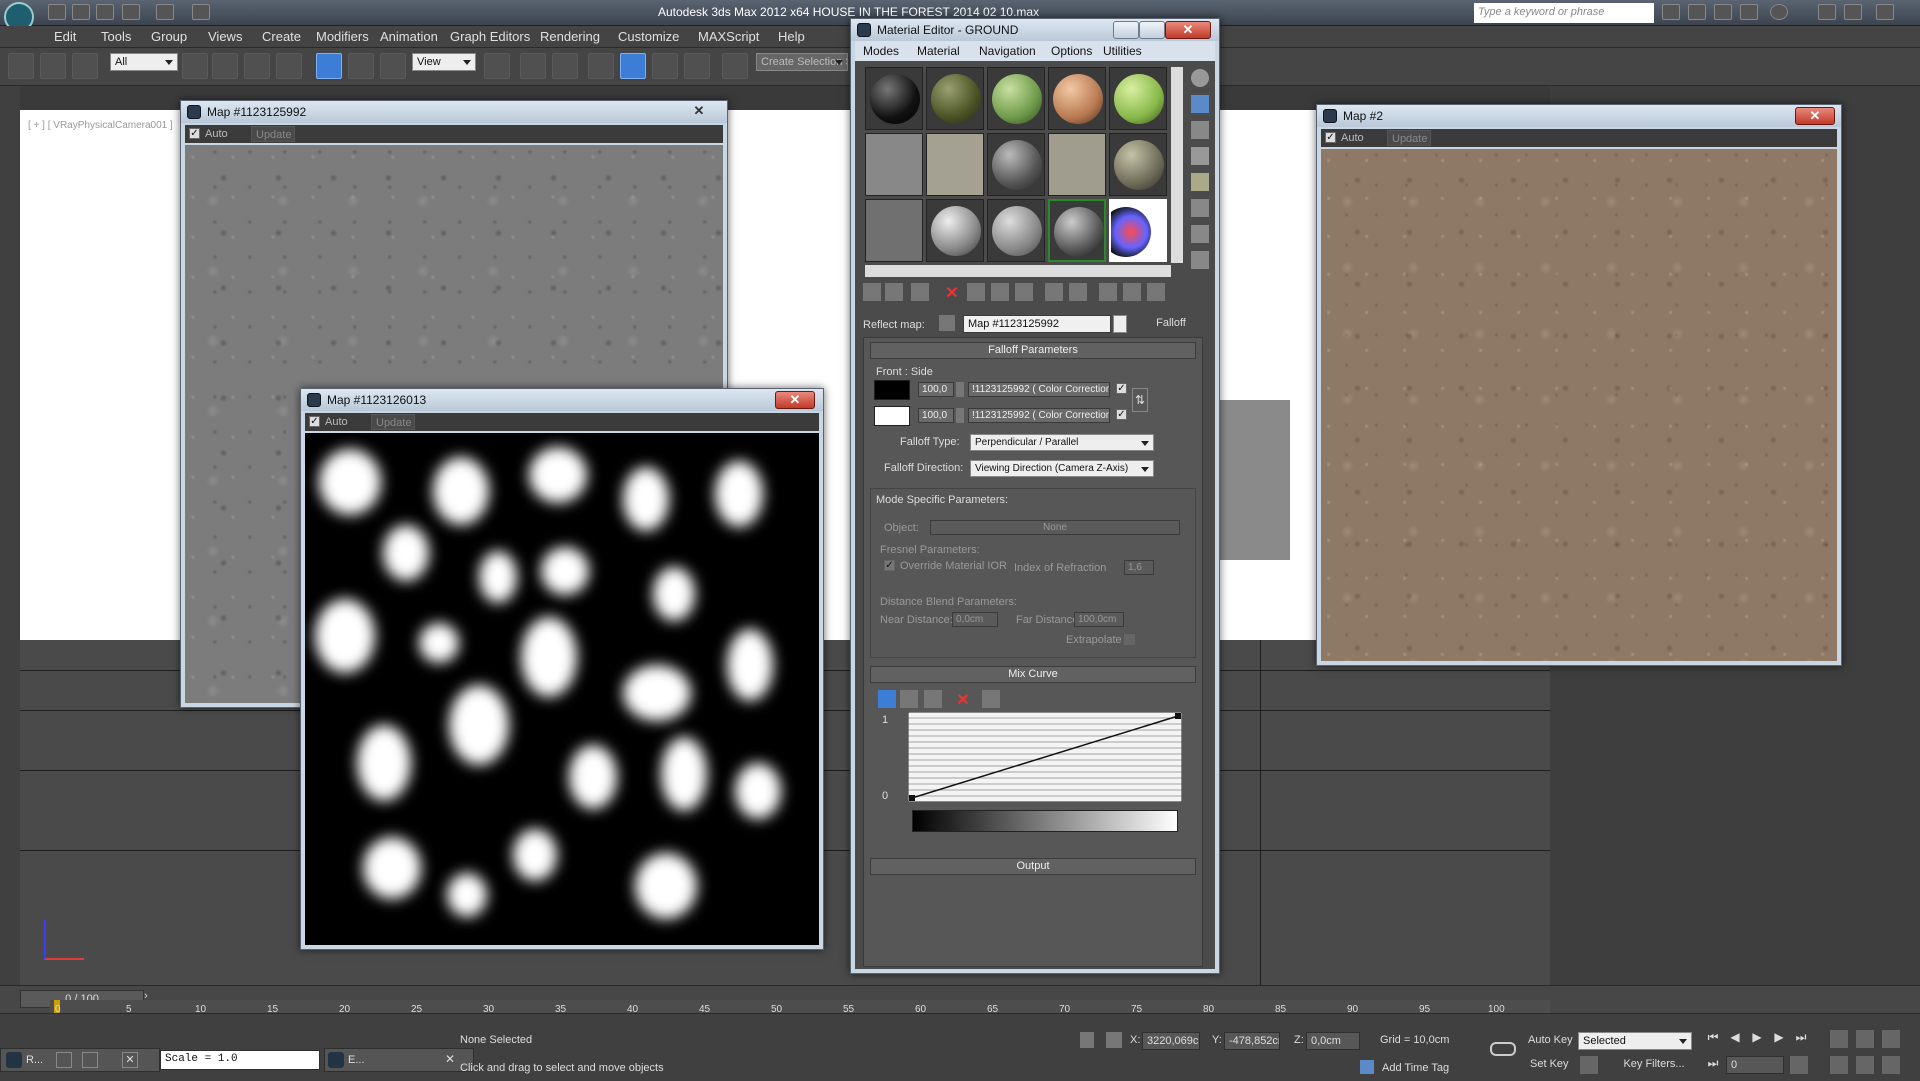 Image resolution: width=1920 pixels, height=1081 pixels. Describe the element at coordinates (1138, 230) in the screenshot. I see `sample-slot-active` at that location.